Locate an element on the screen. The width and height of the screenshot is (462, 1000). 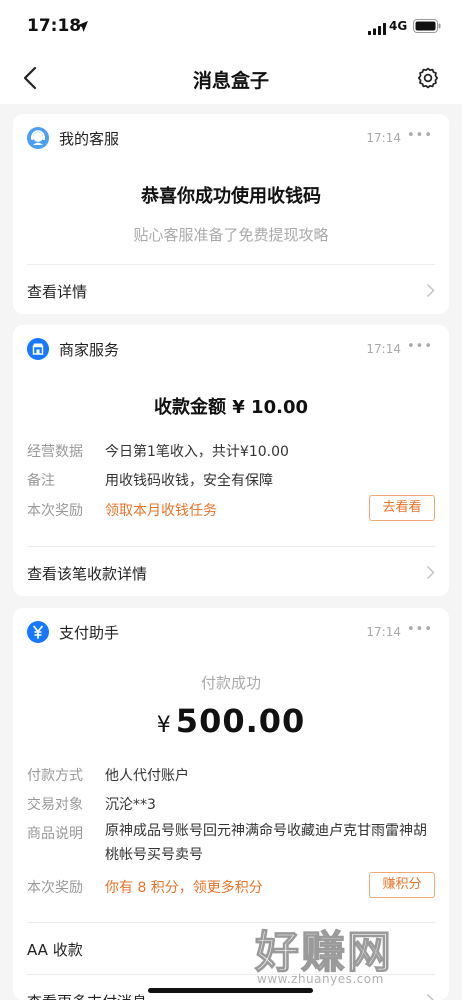
nav-bar: 消息盒子 is located at coordinates (231, 78).